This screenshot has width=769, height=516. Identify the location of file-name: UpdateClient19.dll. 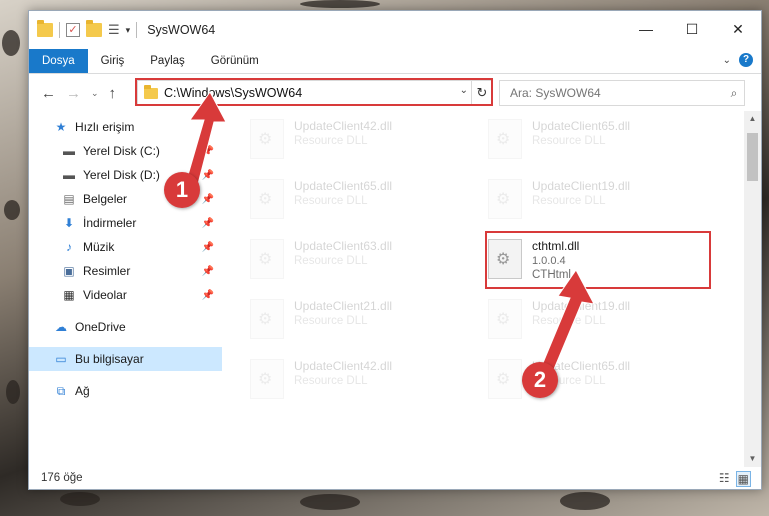
(581, 186).